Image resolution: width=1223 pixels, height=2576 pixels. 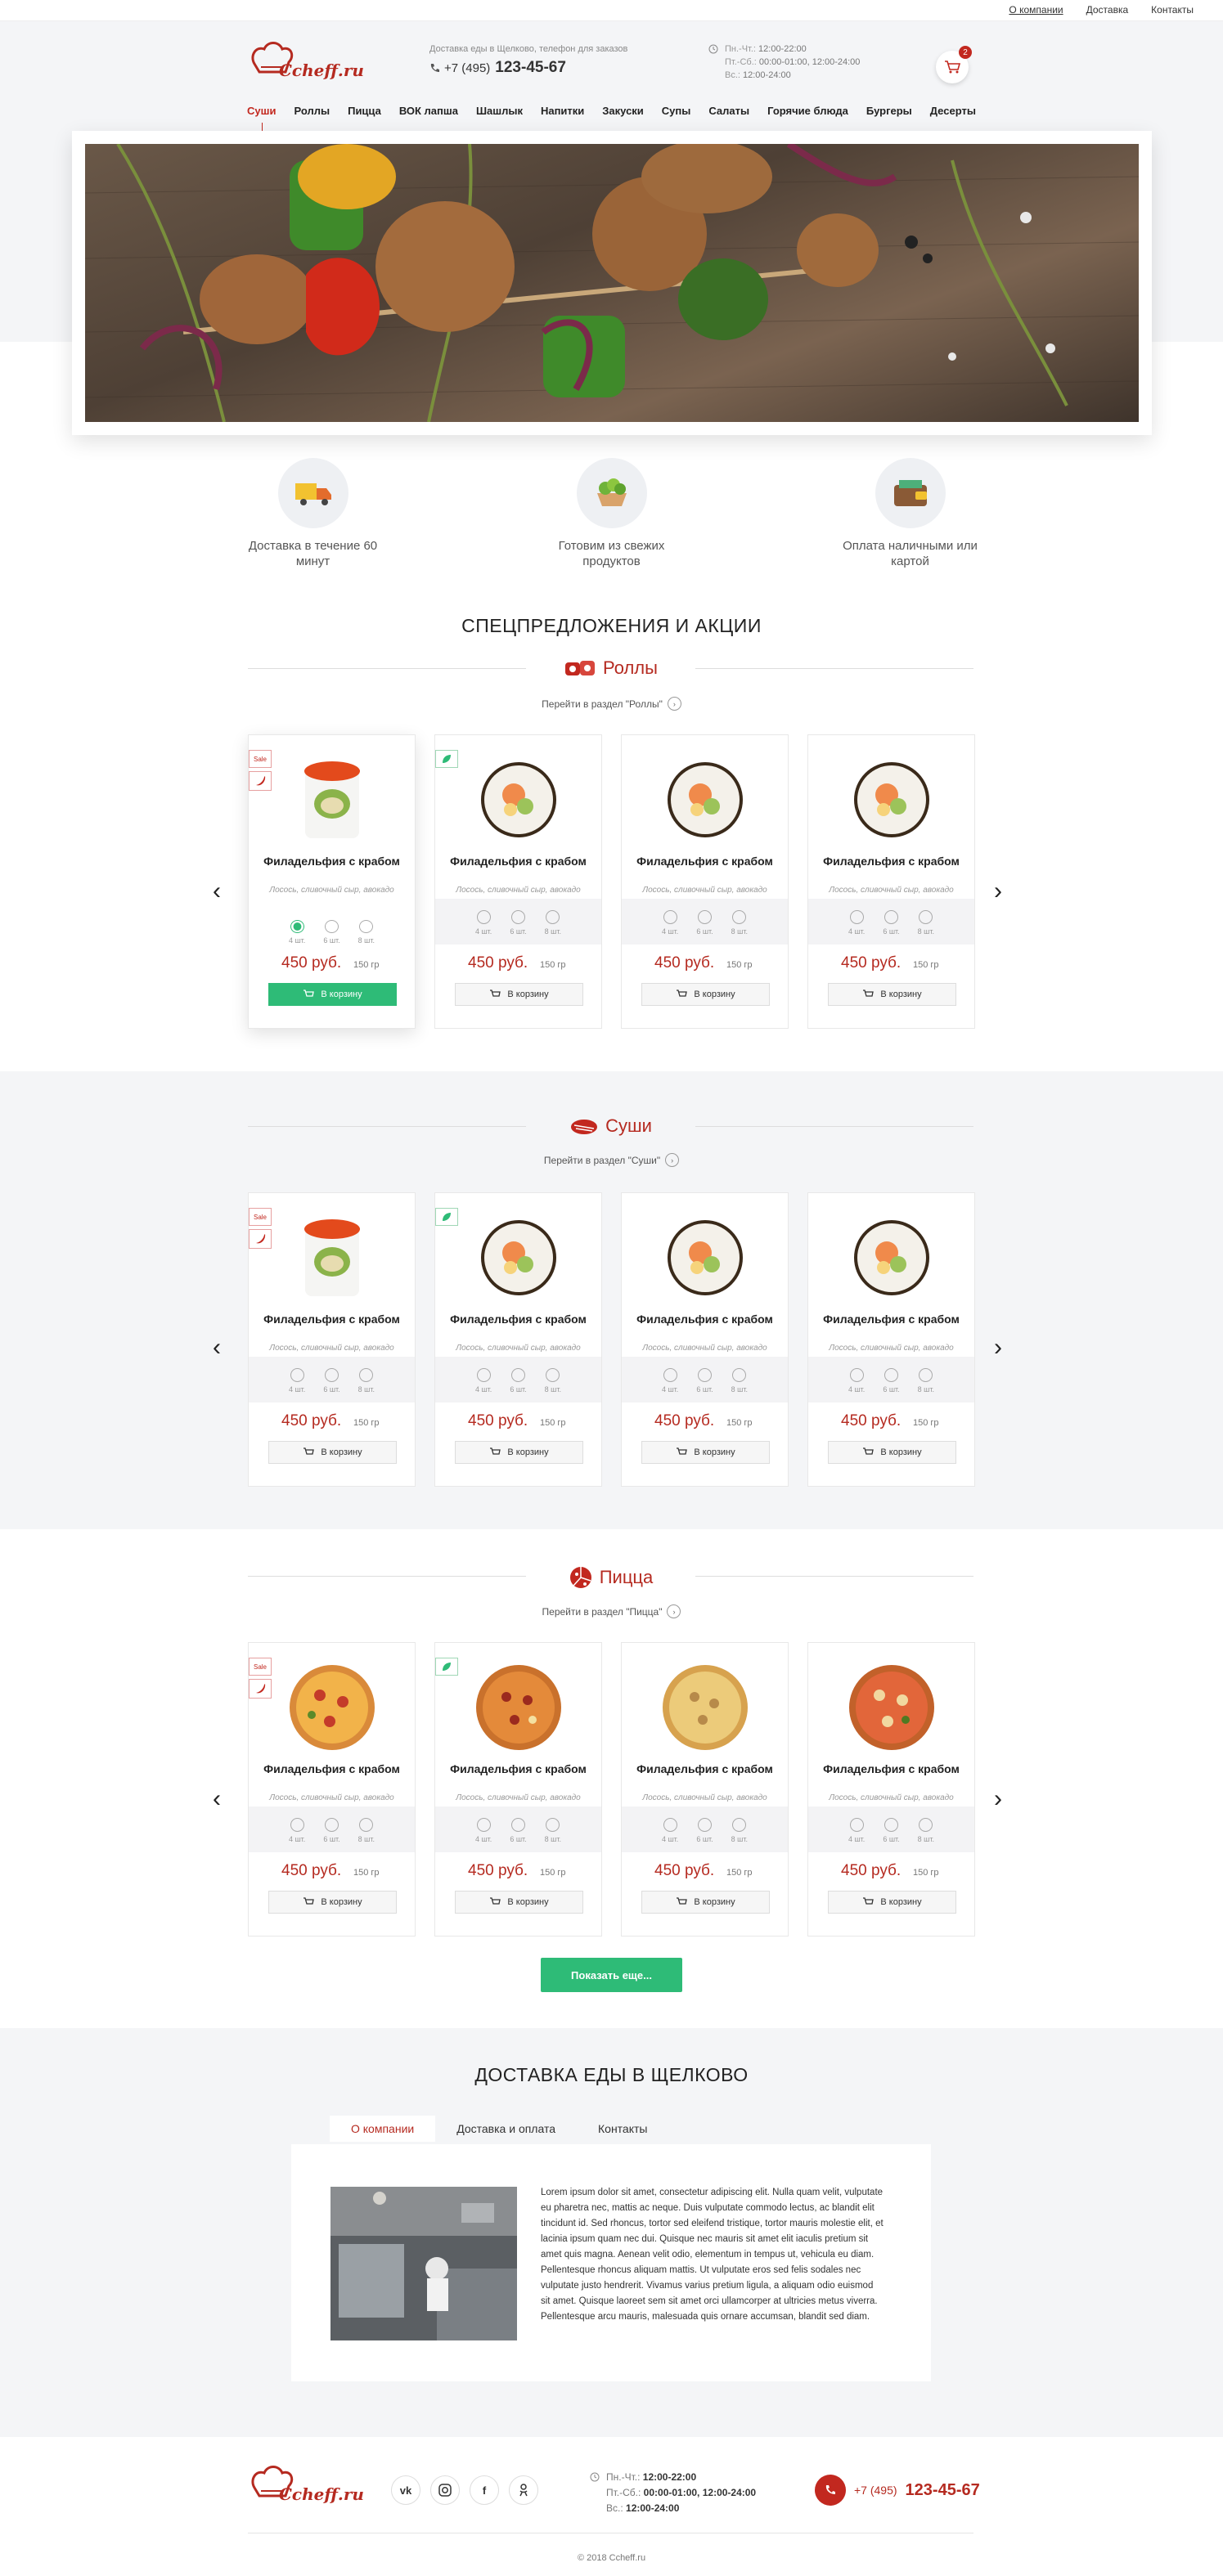 What do you see at coordinates (499, 111) in the screenshot?
I see `nav-item-shashlik: Шашлык` at bounding box center [499, 111].